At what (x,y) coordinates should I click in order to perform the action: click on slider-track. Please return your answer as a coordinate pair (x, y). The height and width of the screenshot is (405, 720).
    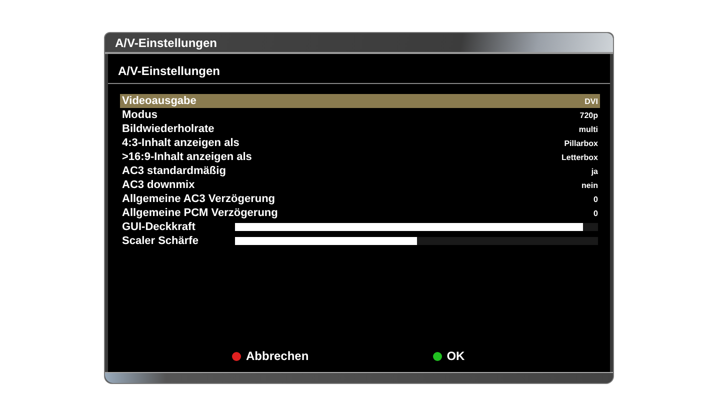
    Looking at the image, I should click on (416, 241).